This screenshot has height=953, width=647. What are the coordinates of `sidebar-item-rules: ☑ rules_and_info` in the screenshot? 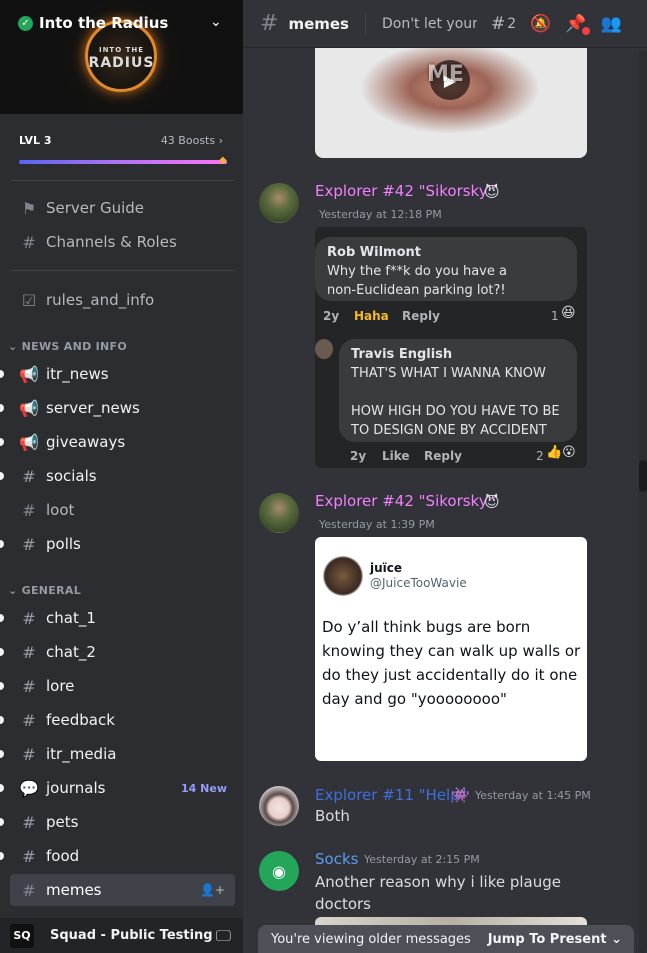 It's located at (122, 300).